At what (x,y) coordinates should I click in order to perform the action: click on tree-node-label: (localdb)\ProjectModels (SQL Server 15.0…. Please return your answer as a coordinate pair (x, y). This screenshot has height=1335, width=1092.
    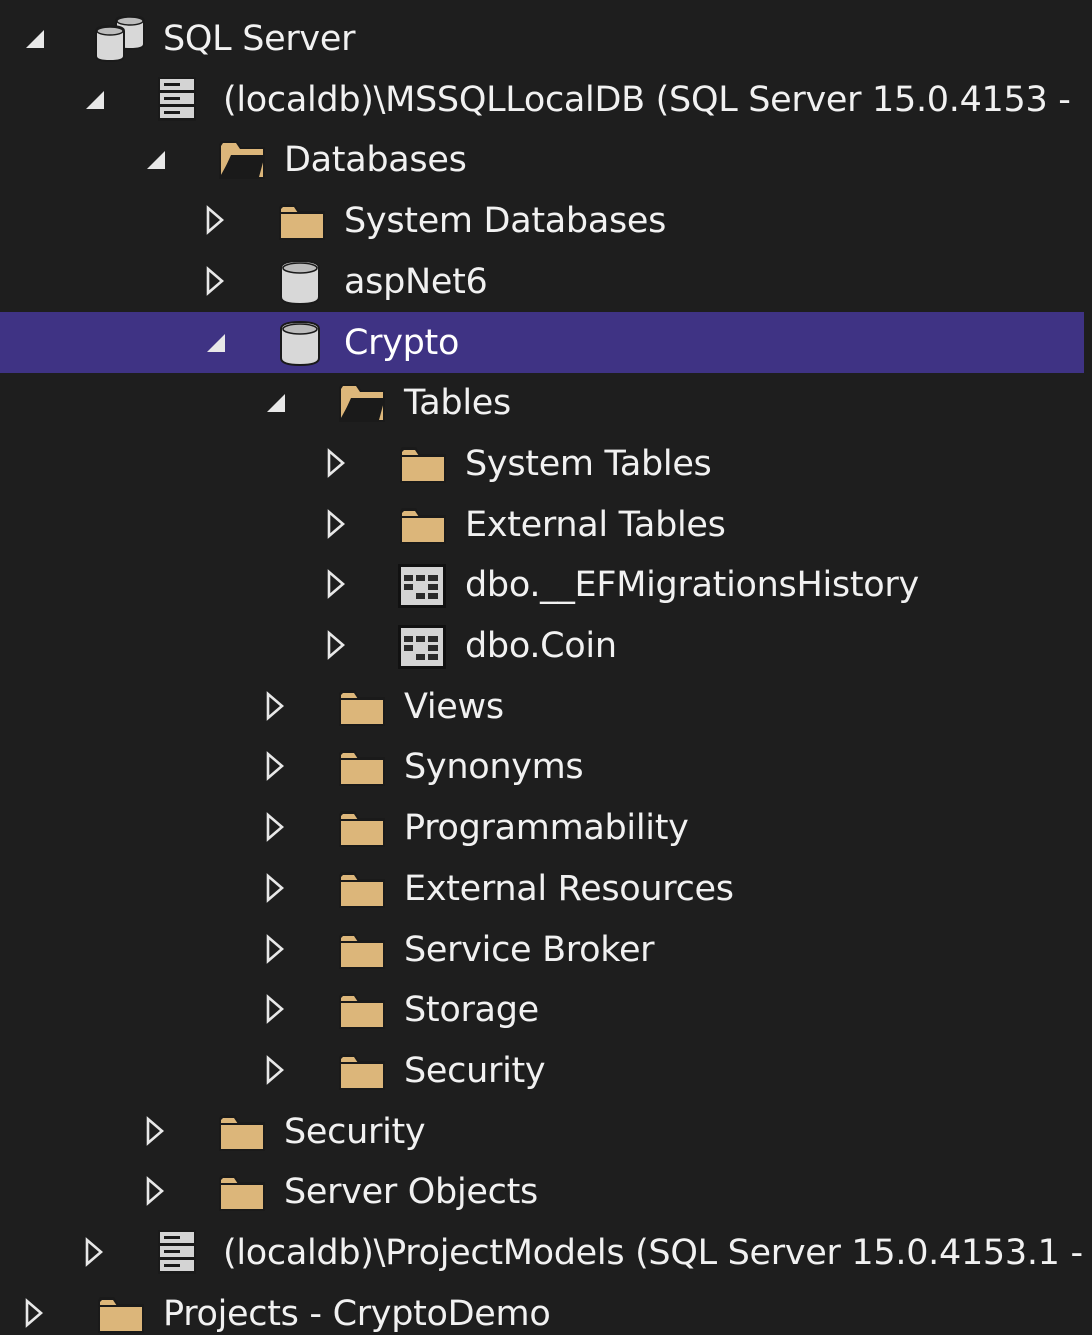
    Looking at the image, I should click on (653, 1253).